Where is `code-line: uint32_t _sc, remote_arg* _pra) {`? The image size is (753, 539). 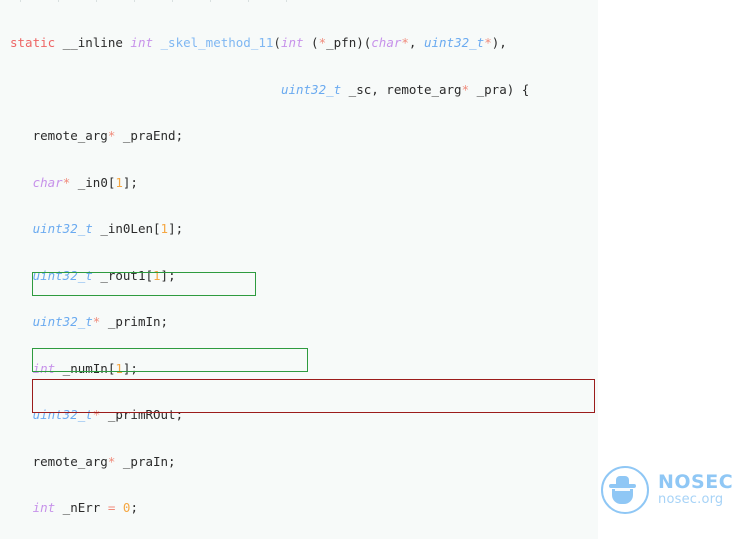 code-line: uint32_t _sc, remote_arg* _pra) { is located at coordinates (405, 89).